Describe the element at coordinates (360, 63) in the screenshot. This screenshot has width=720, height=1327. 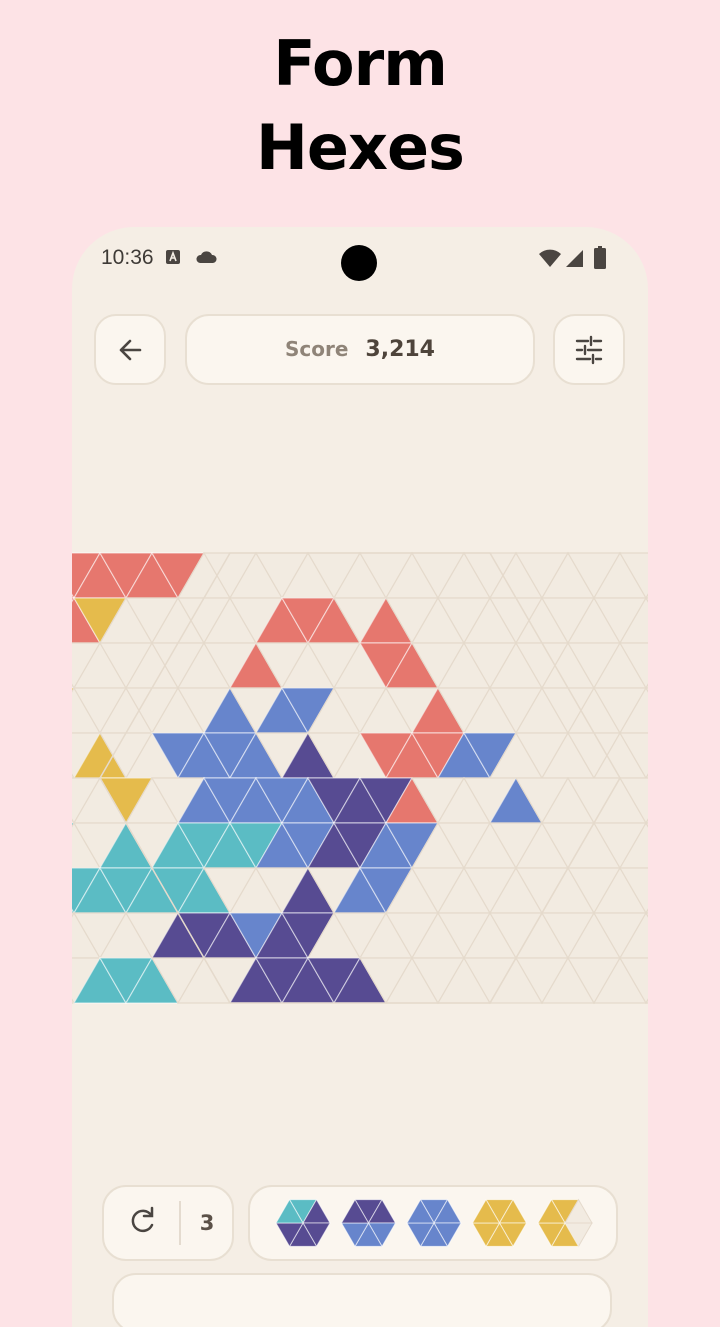
I see `headline-line-1: Form` at that location.